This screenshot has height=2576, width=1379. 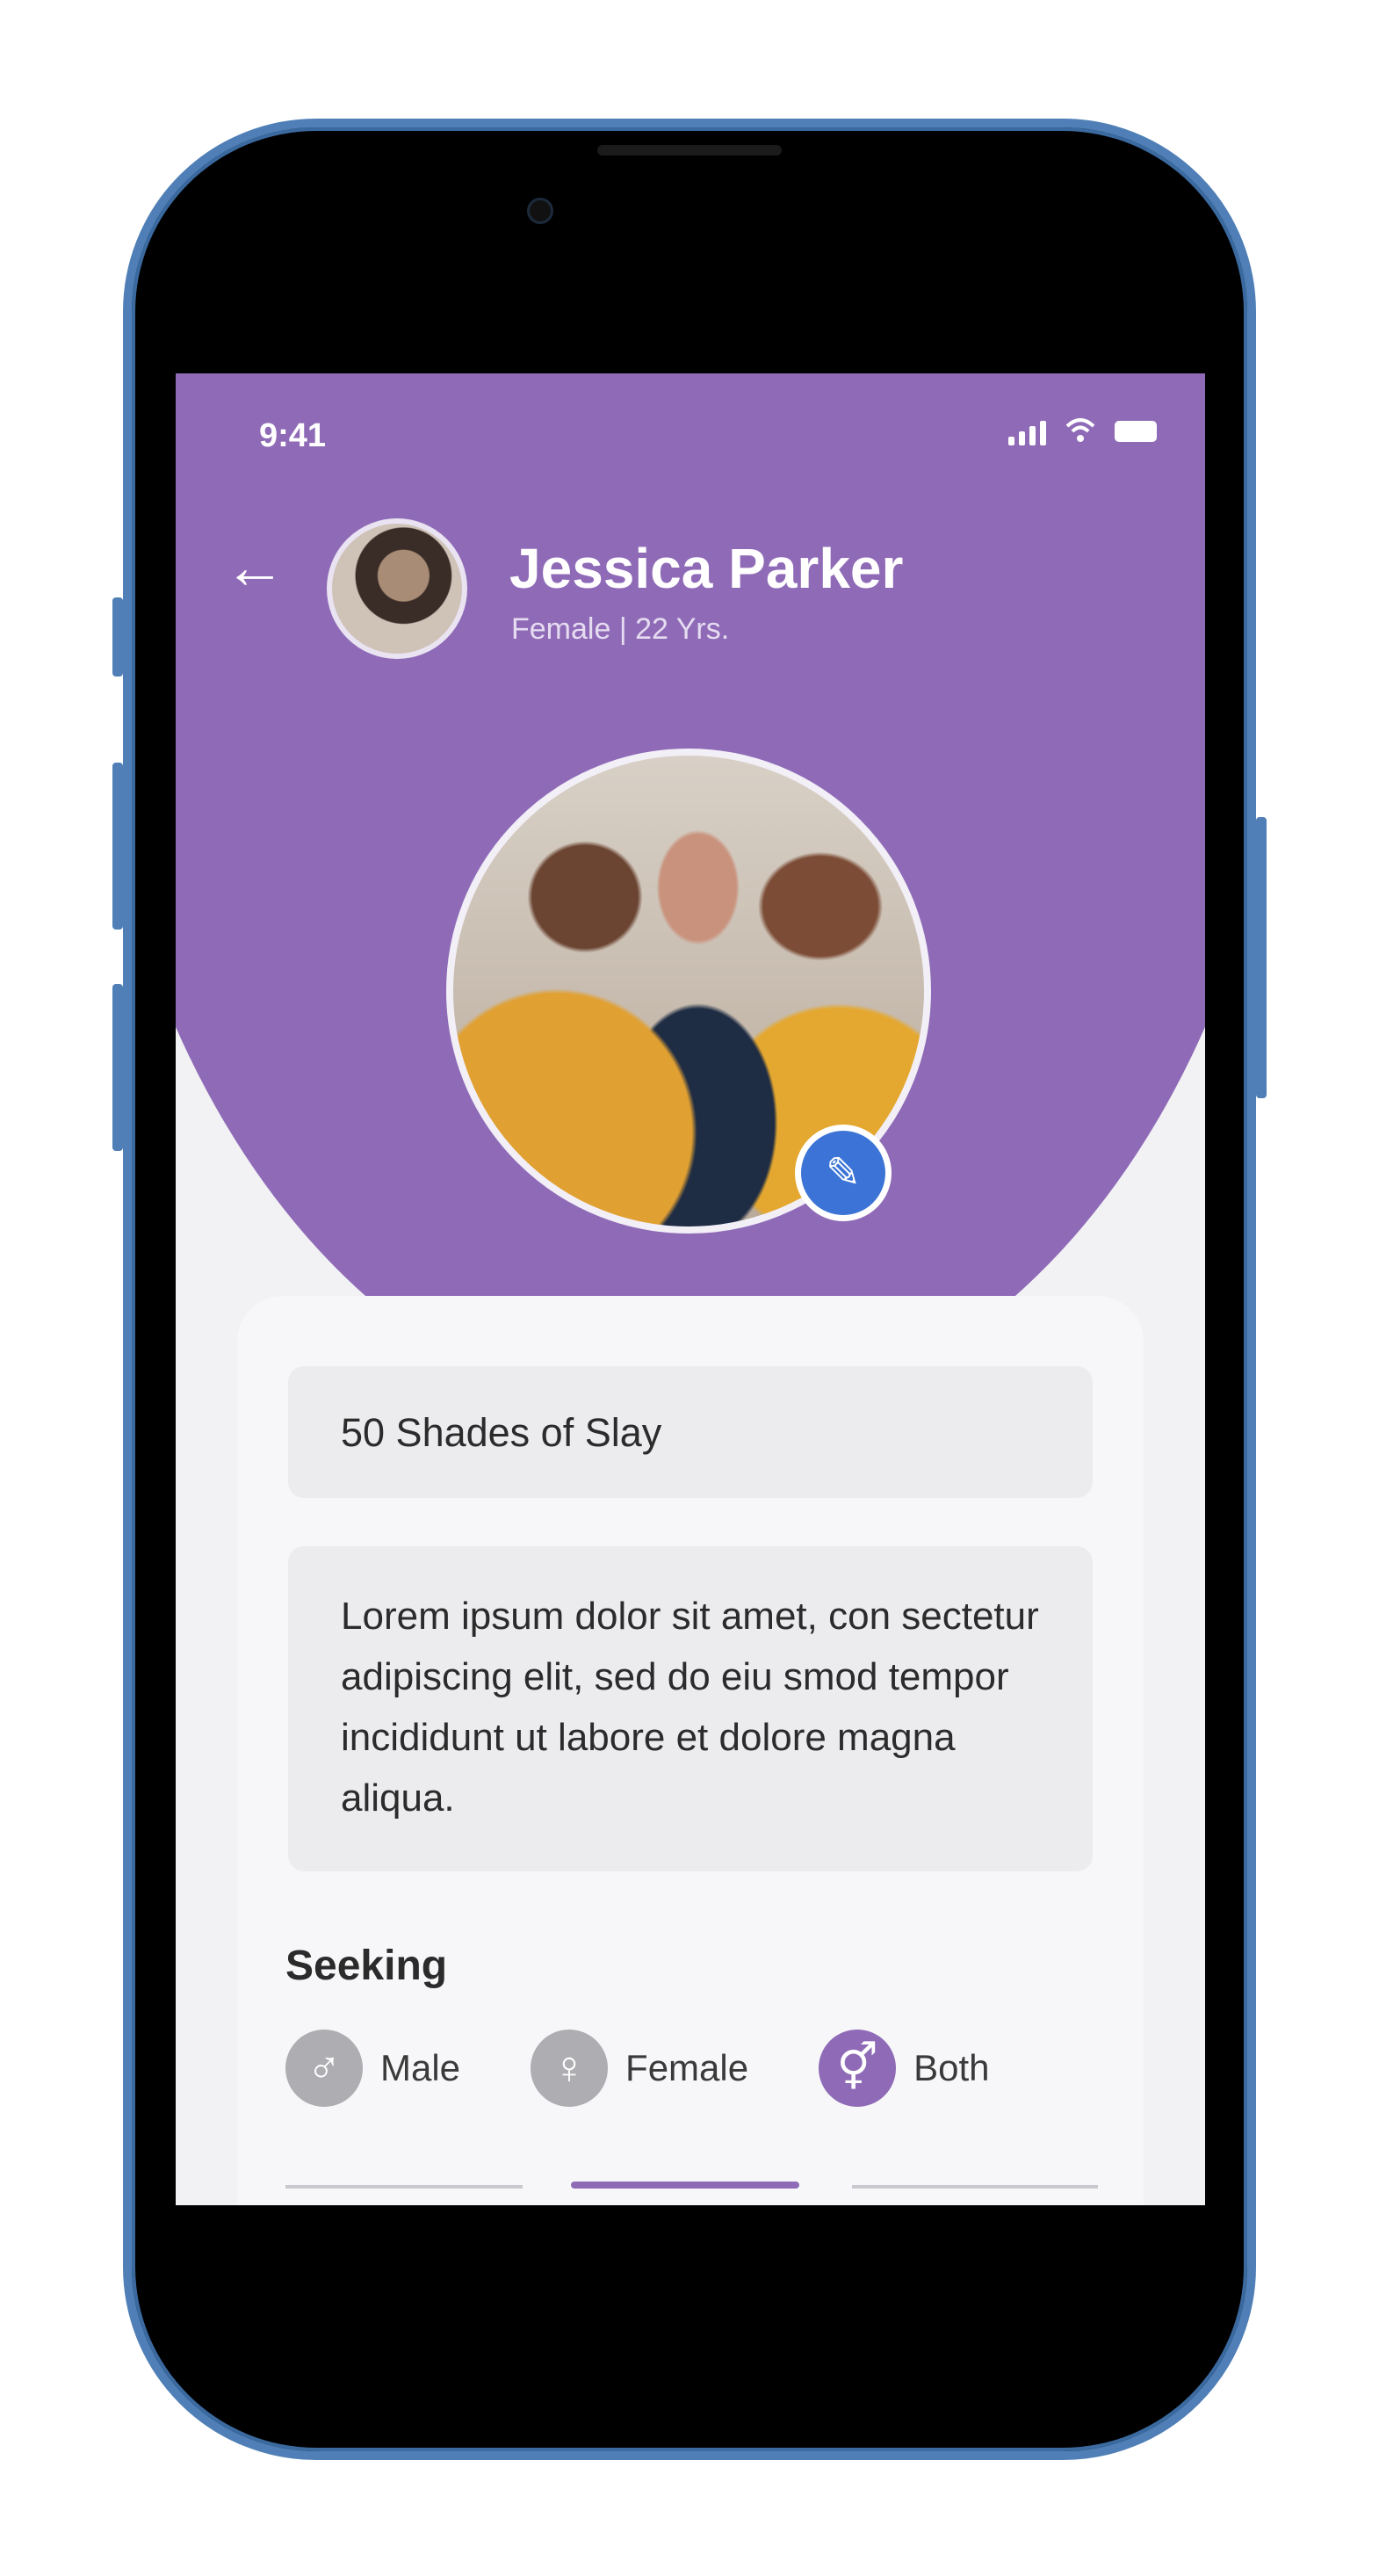 I want to click on headline-text: 50 Shades of Slay, so click(x=502, y=1432).